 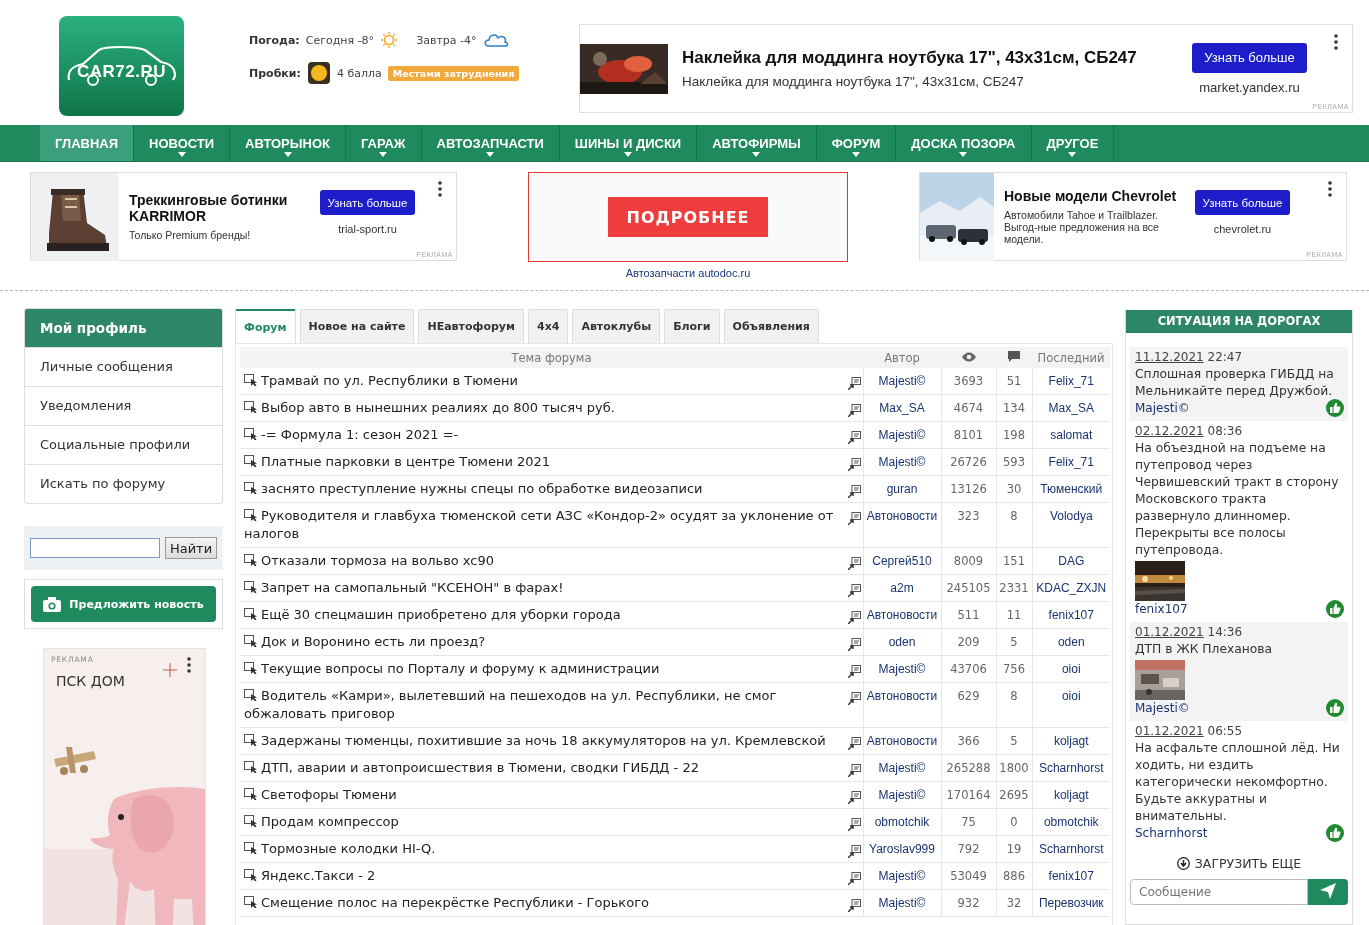 I want to click on ad-title: Наклейка для моддинга ноутбука 17", 43x31см, СБ247, so click(x=927, y=58).